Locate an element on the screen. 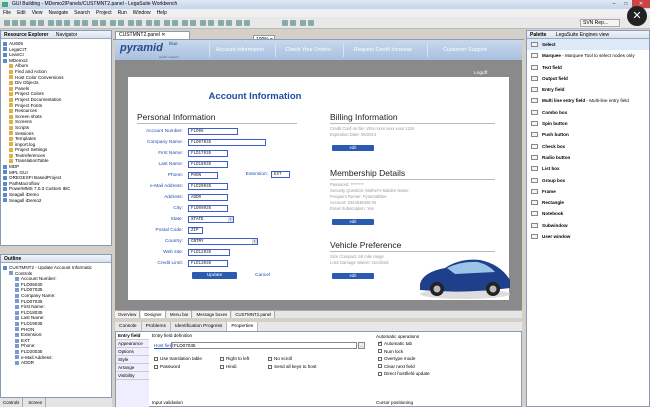 The width and height of the screenshot is (650, 407). tab-editor-2: Menu bar is located at coordinates (179, 314).